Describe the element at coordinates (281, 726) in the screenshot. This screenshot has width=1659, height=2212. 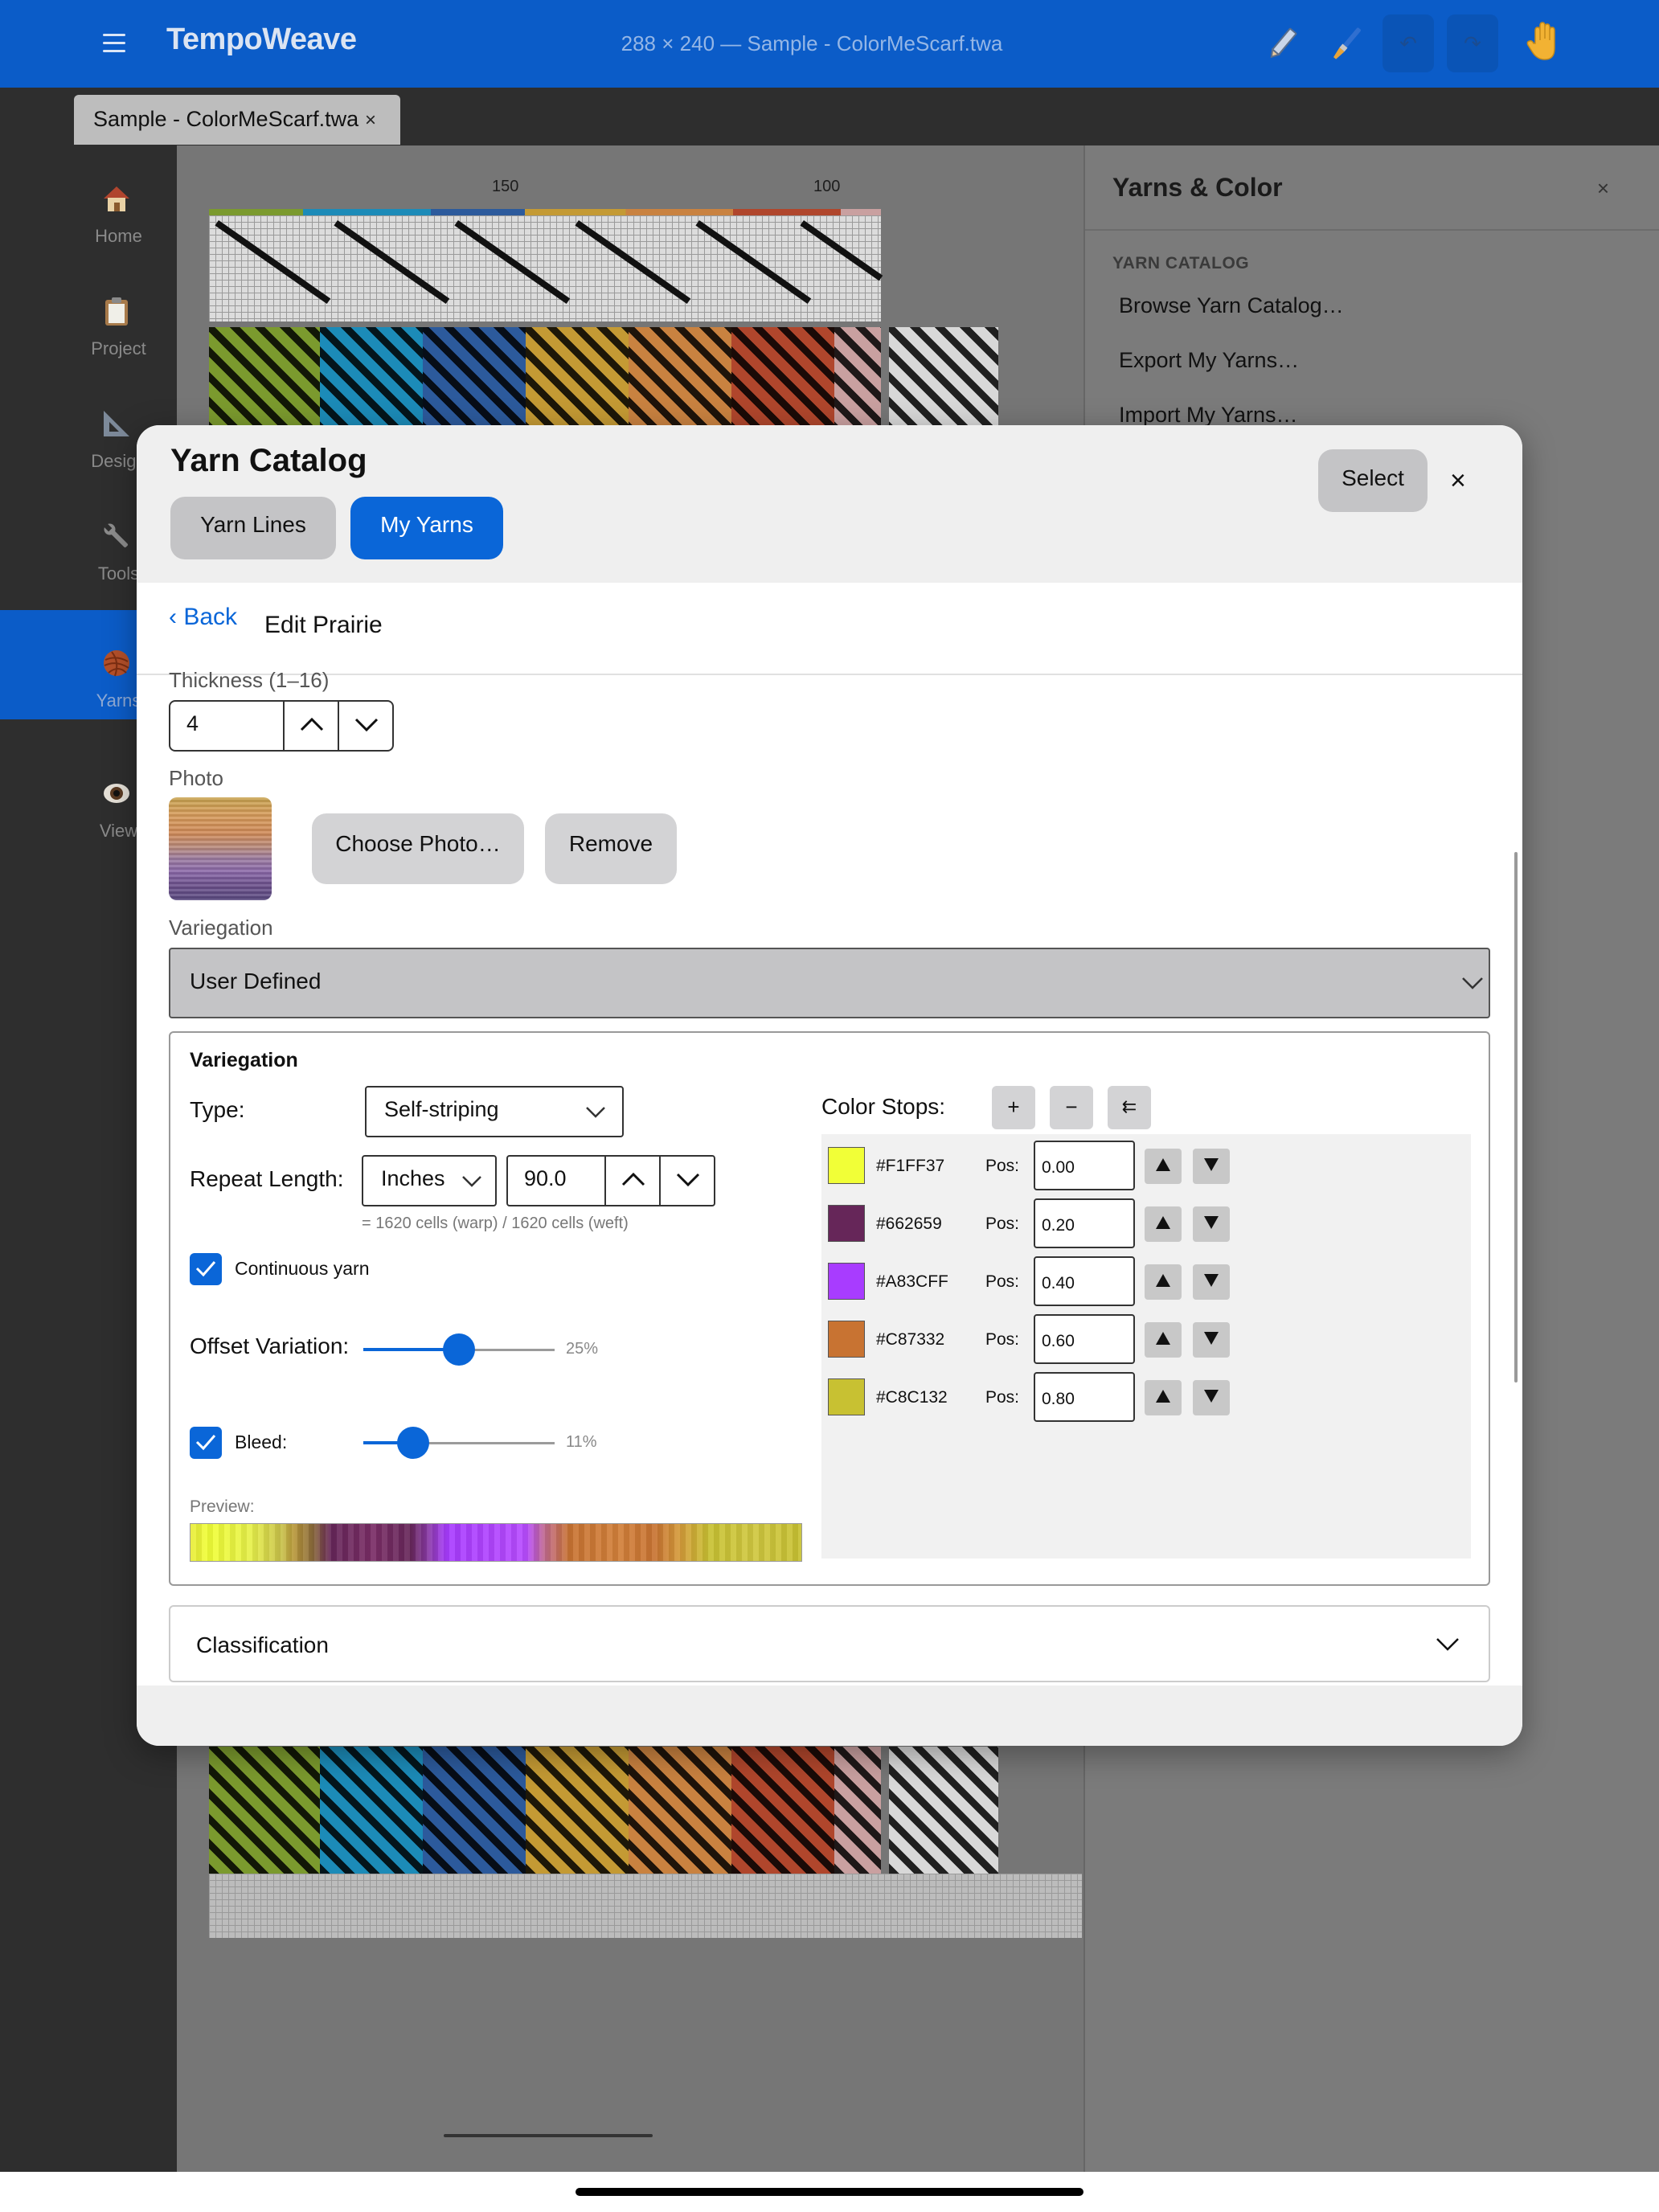
I see `thickness-stepper: 4` at that location.